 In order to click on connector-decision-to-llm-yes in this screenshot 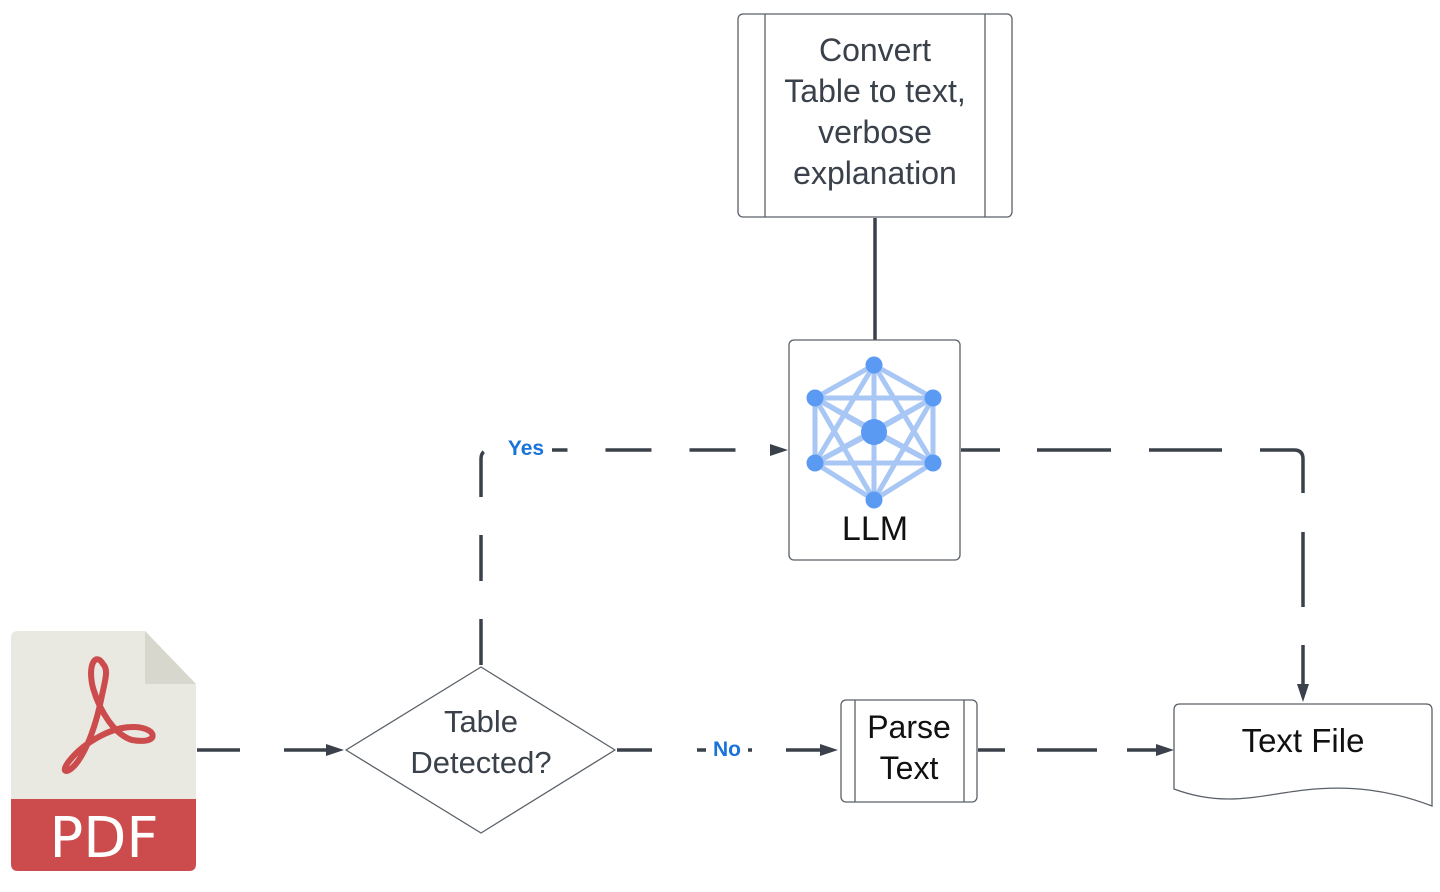, I will do `click(633, 554)`.